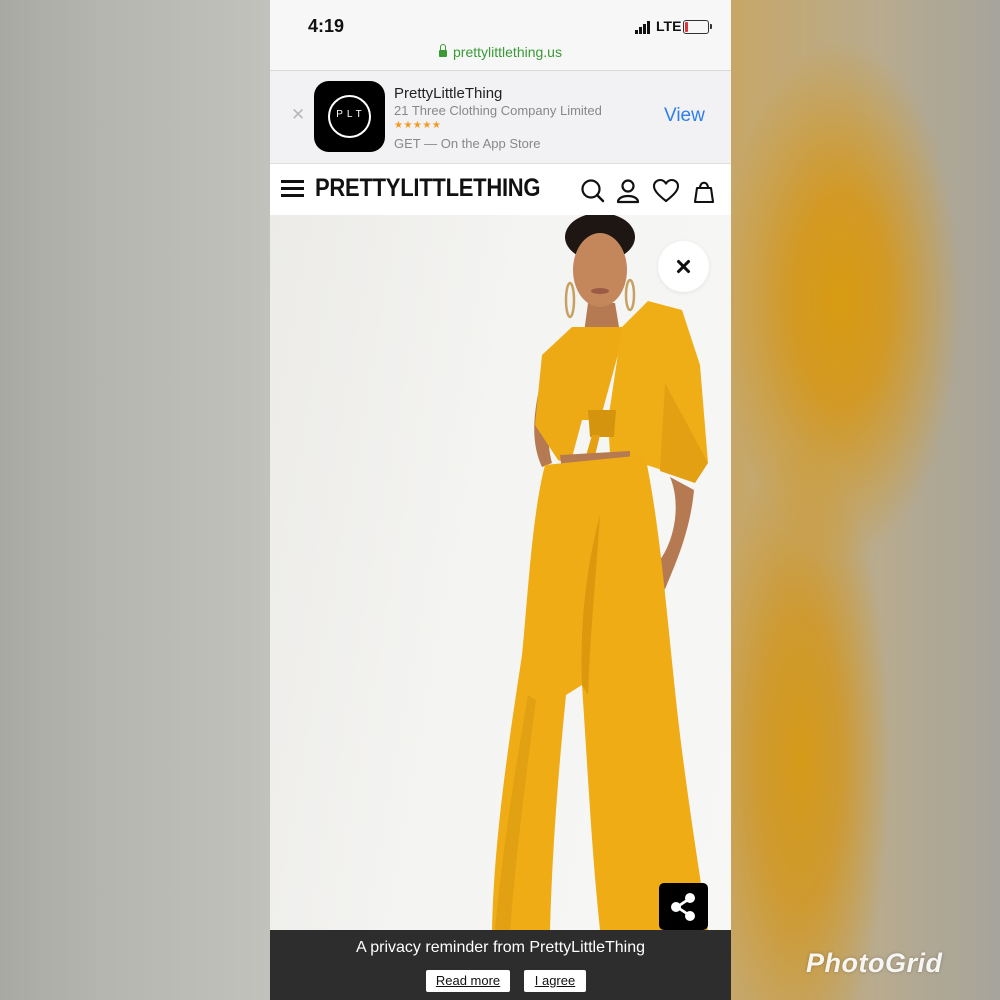 The height and width of the screenshot is (1000, 1000). I want to click on read-more-button: Read more, so click(468, 981).